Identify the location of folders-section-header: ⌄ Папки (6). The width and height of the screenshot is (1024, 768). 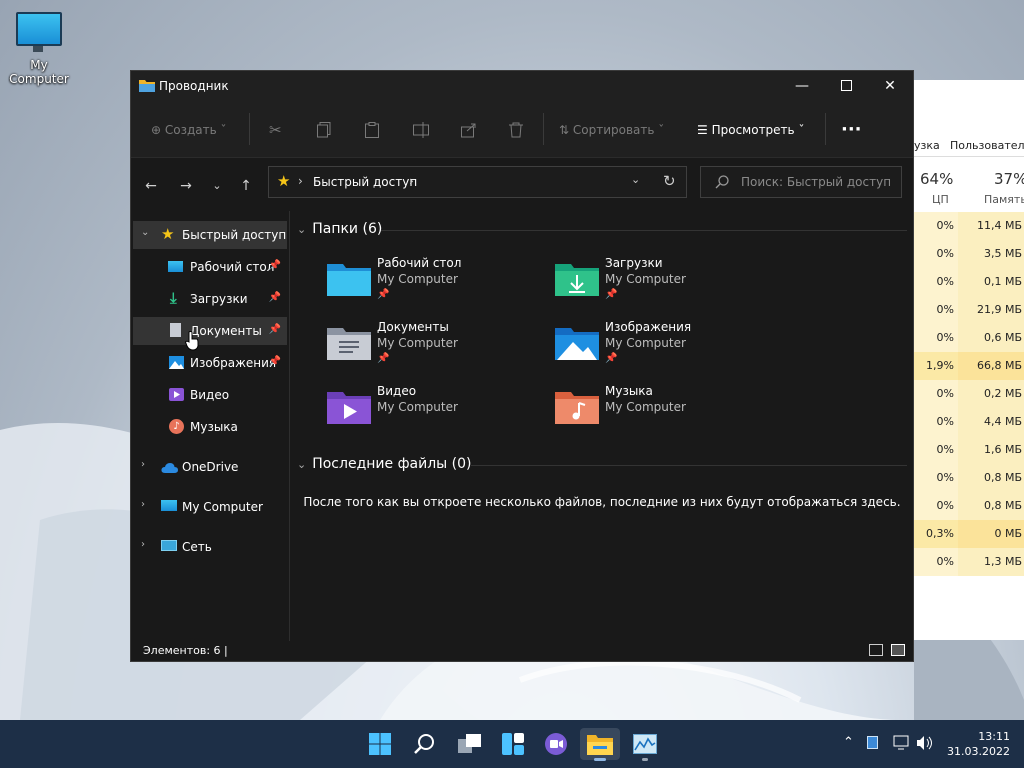
(339, 229).